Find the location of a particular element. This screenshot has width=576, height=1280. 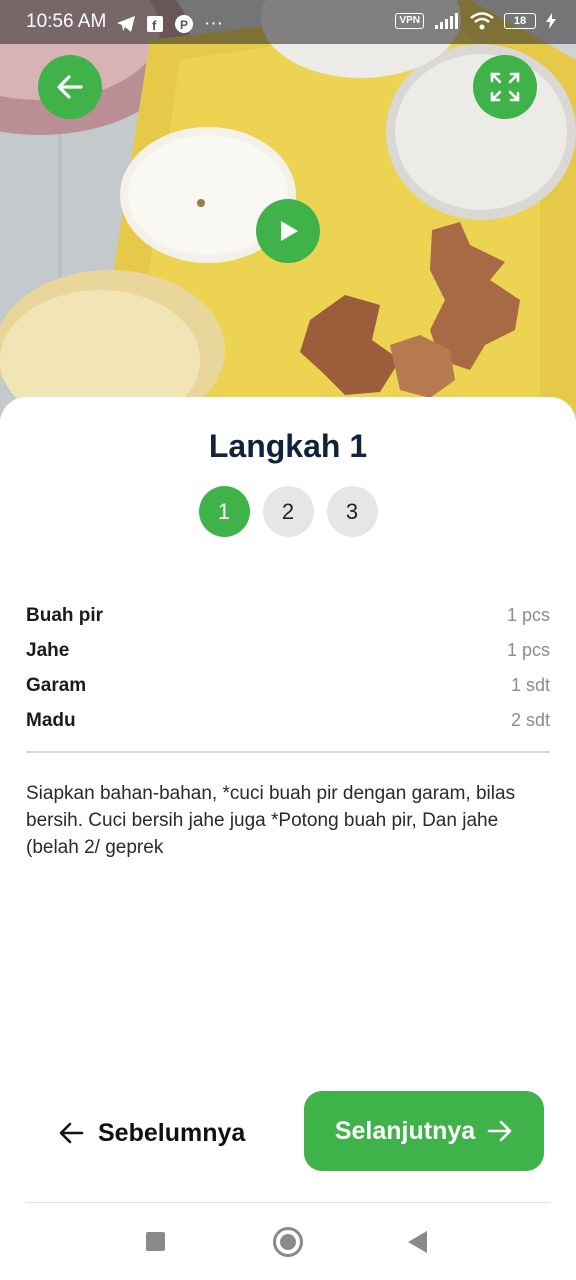

notification-icons: f P ··· is located at coordinates (169, 24).